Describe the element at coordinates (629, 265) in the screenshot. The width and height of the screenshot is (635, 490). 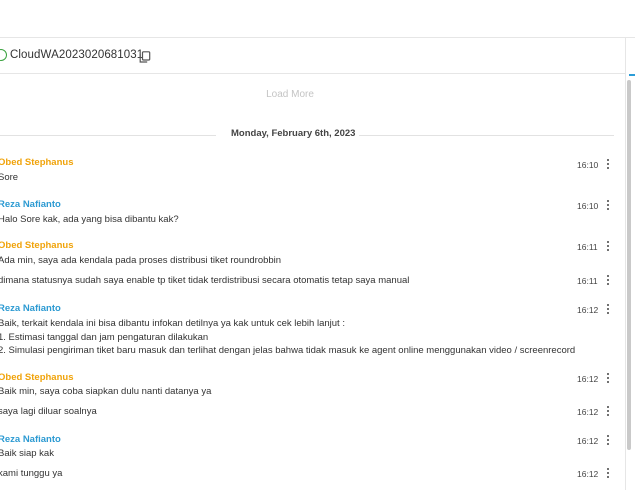
I see `chat-scrollbar` at that location.